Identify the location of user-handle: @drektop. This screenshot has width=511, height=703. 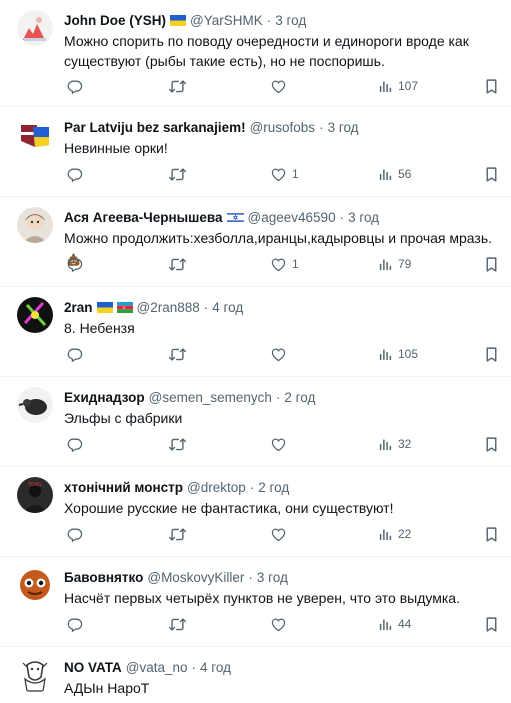
(216, 487).